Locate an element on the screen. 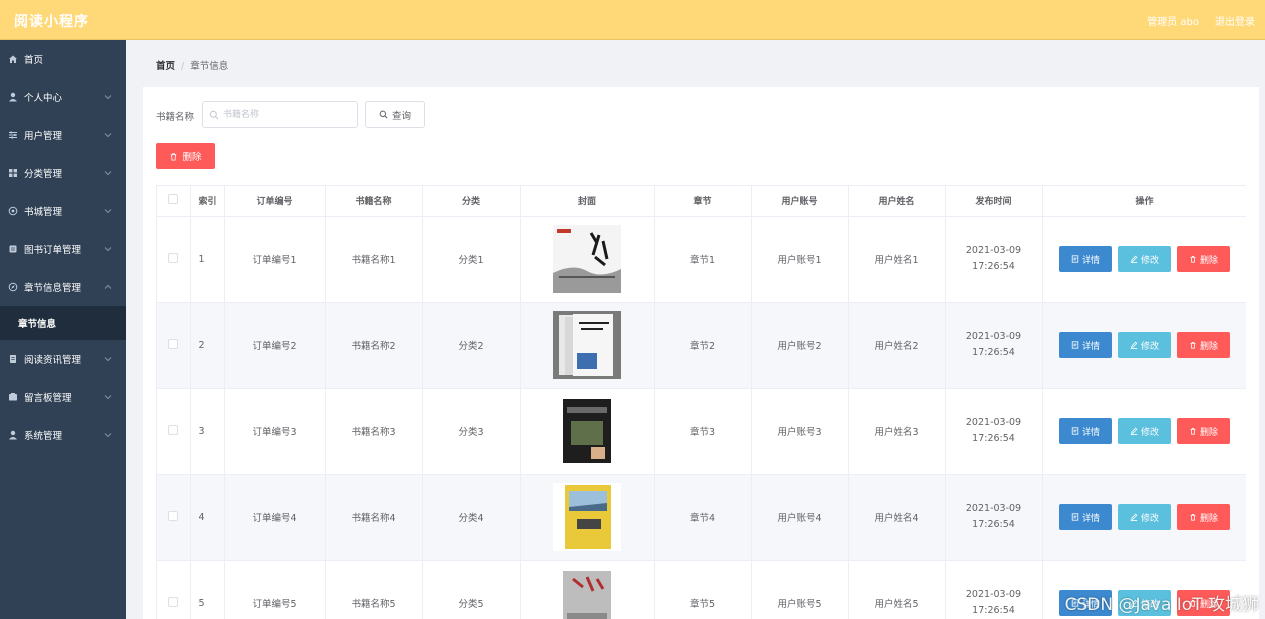  sidebar-subitem-chapter-info: 章节信息 is located at coordinates (63, 323).